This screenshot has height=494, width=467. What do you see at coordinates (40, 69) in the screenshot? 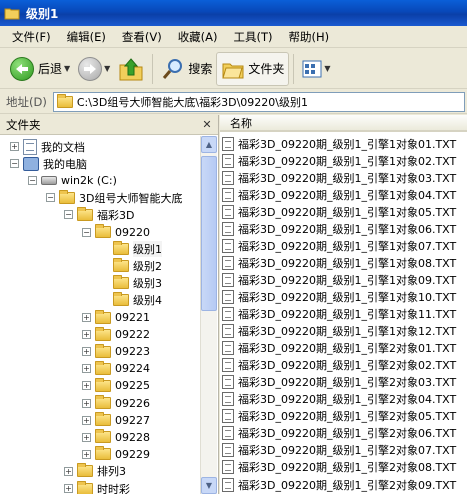
I see `back-button: 后退 ▼` at bounding box center [40, 69].